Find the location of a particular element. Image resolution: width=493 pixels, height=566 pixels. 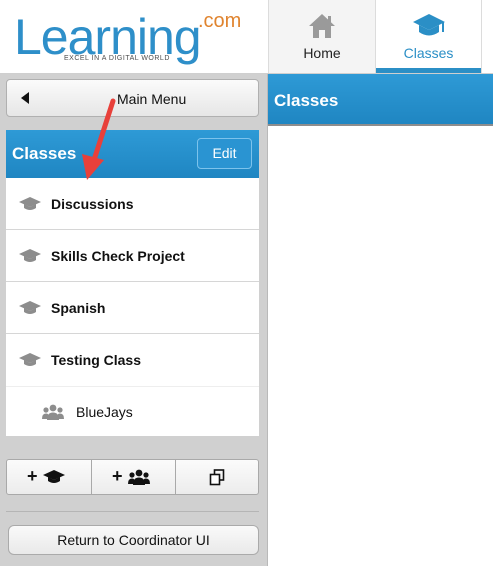

class-item-skills-check-project: Skills Check Project is located at coordinates (132, 256).